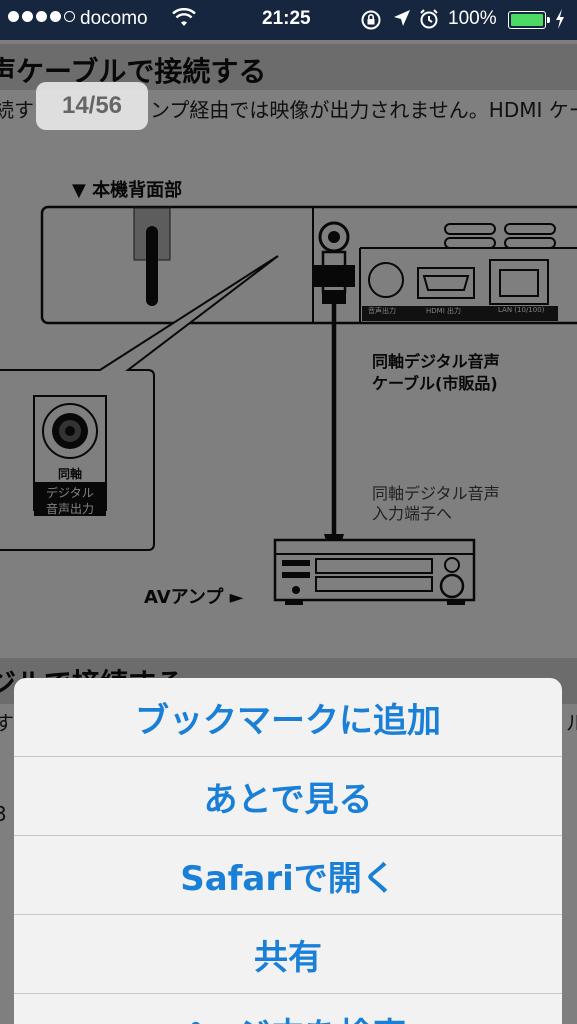 The height and width of the screenshot is (1024, 577). I want to click on status-bar: docomo 21:25 100%, so click(288, 20).